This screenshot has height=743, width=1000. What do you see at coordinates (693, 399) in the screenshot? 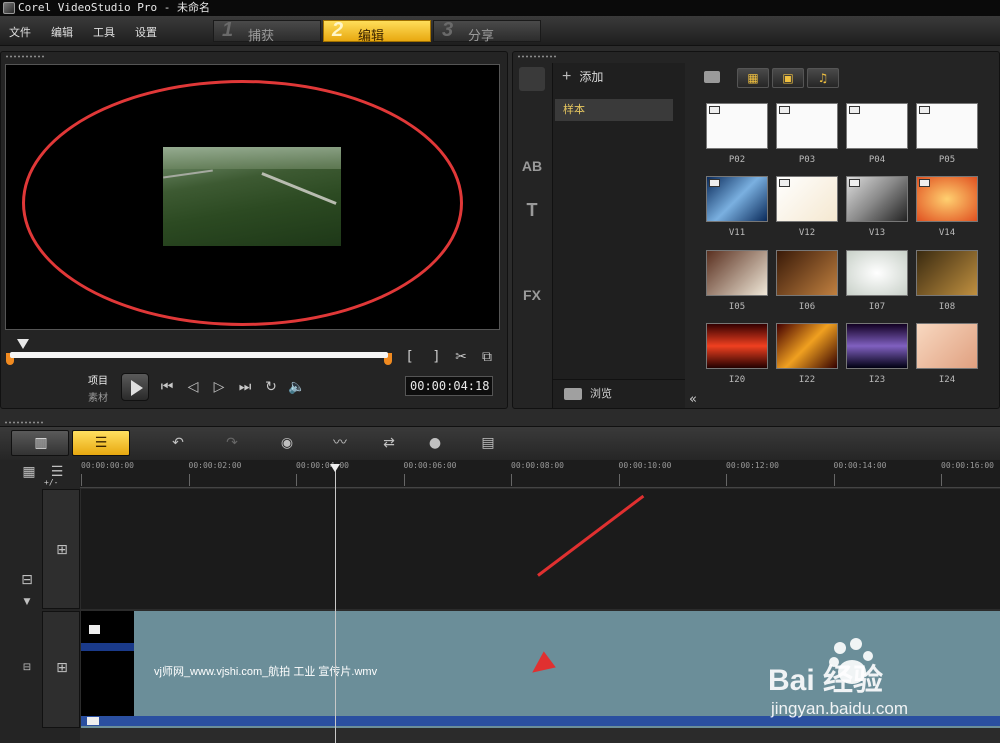
I see `collapse-library-icon: «` at bounding box center [693, 399].